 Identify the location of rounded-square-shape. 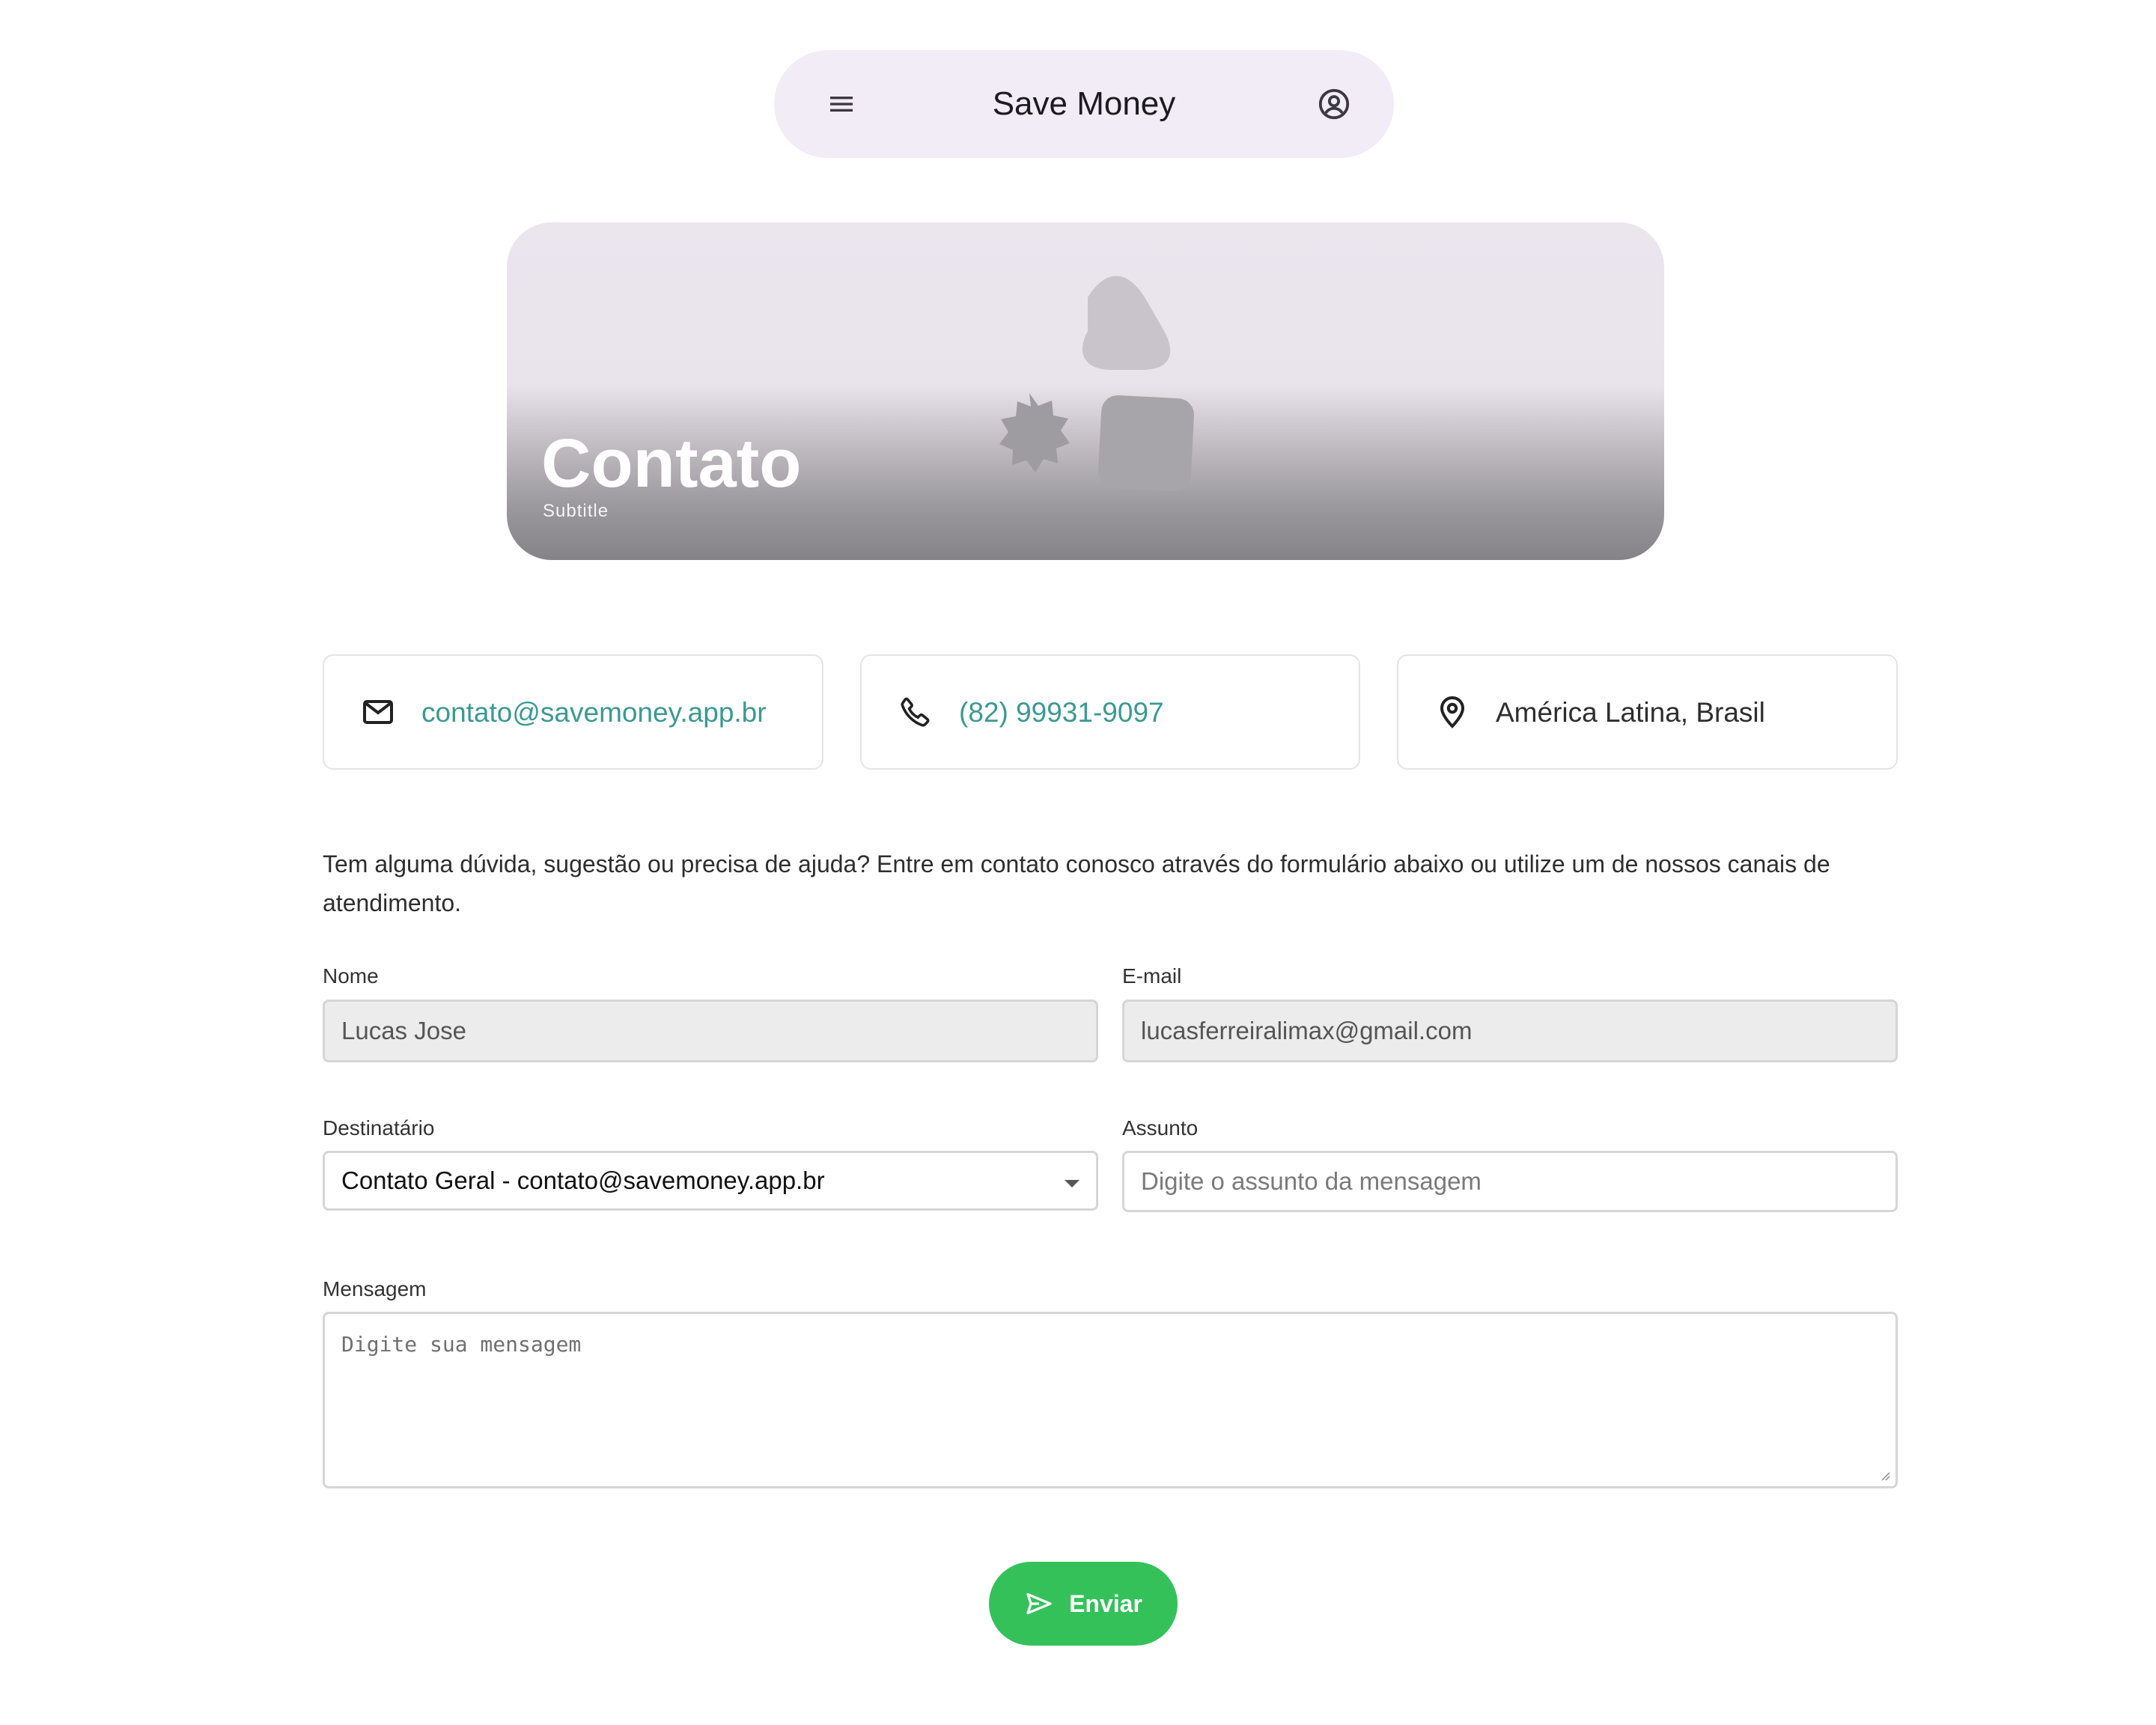
(1146, 443).